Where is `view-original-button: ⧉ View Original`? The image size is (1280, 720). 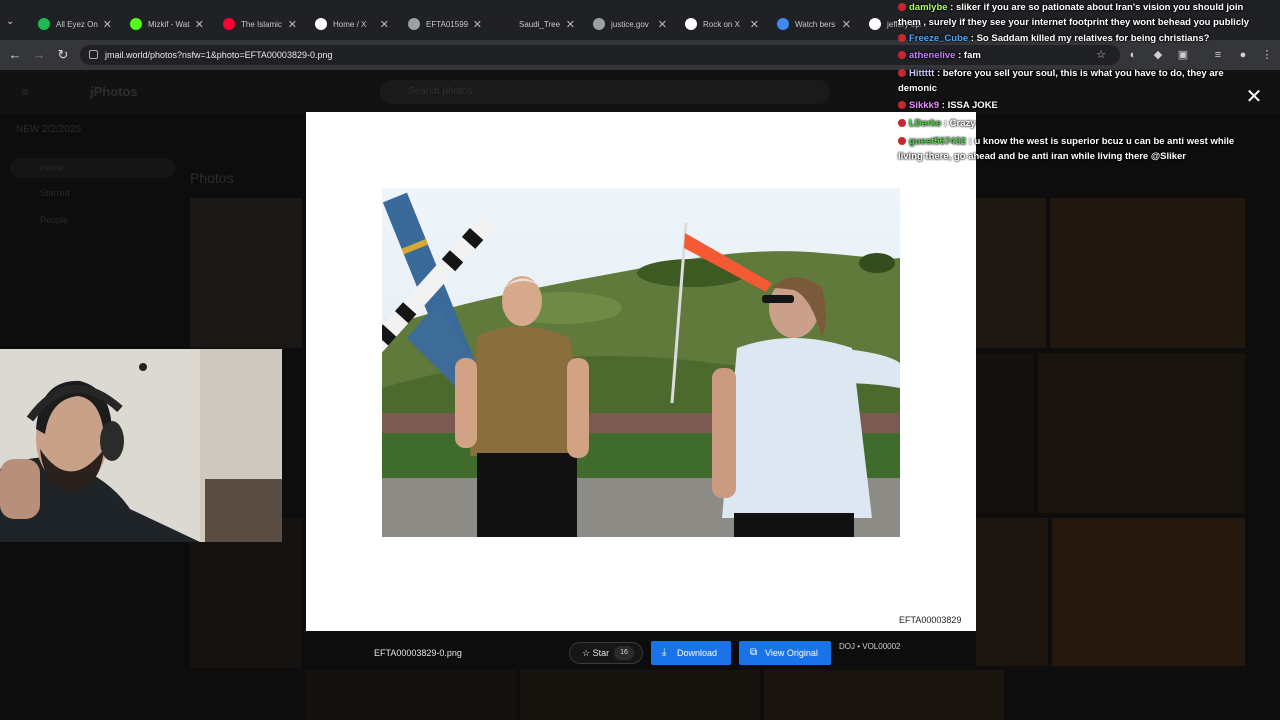
view-original-button: ⧉ View Original is located at coordinates (785, 653).